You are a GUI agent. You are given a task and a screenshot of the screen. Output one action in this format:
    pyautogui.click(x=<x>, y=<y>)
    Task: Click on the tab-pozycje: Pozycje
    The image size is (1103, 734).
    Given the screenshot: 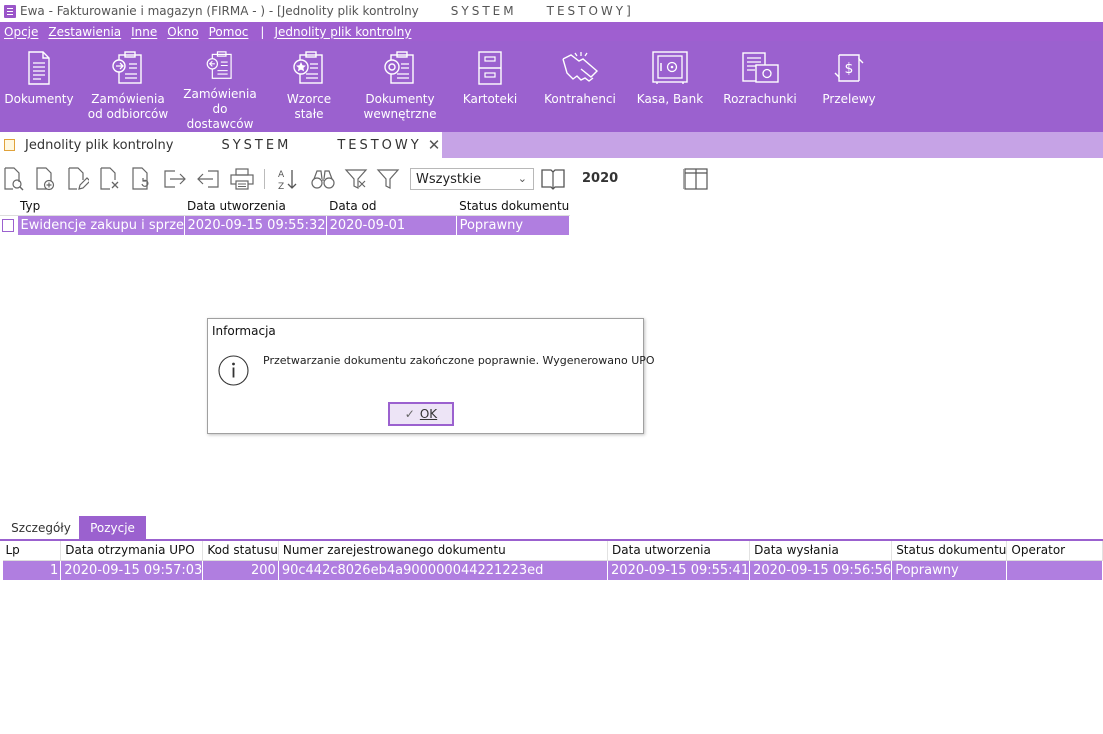 What is the action you would take?
    pyautogui.click(x=112, y=528)
    